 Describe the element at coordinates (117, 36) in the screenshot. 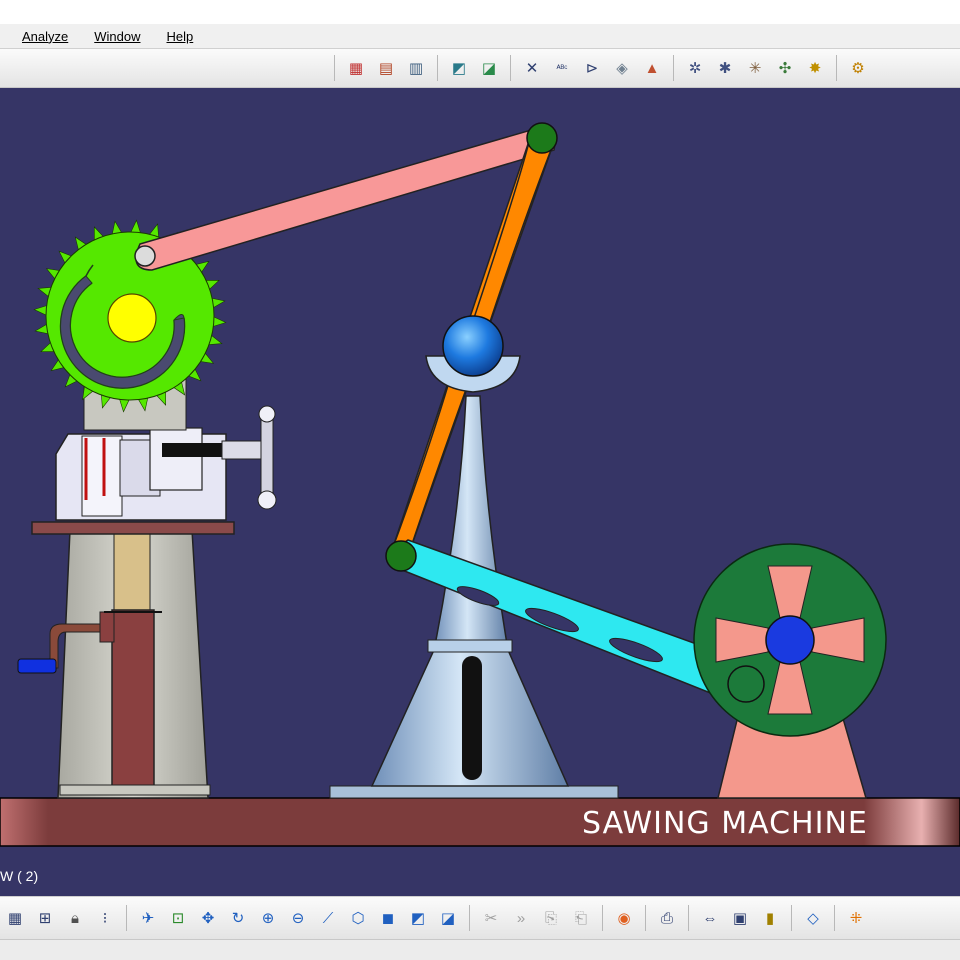

I see `menu-window: Window` at that location.